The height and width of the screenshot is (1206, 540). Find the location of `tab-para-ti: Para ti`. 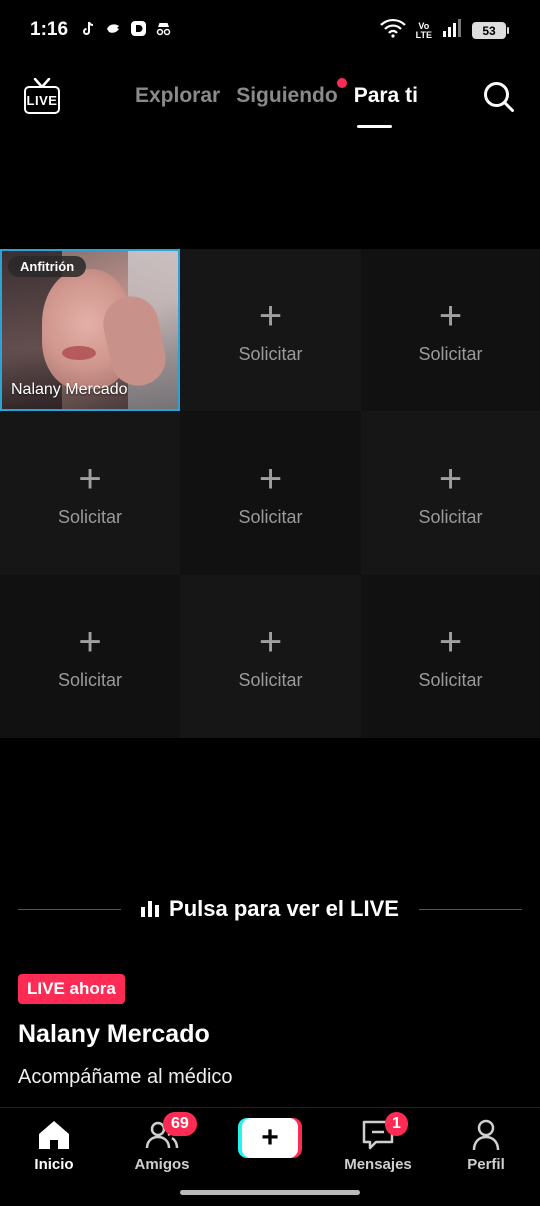

tab-para-ti: Para ti is located at coordinates (386, 96).